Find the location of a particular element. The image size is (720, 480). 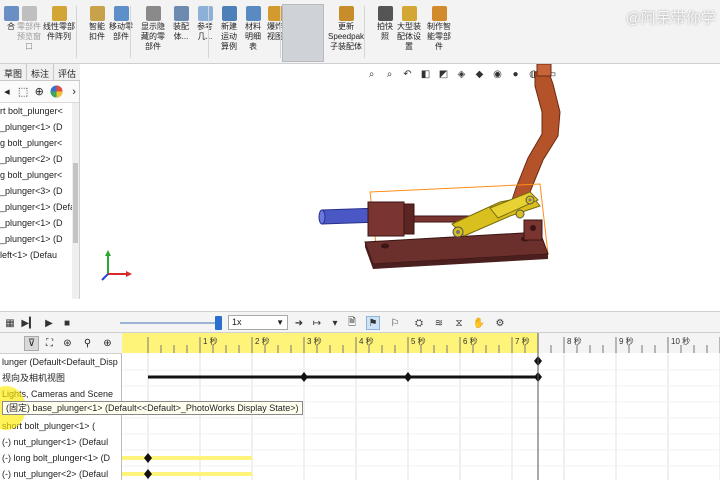

timeline-row-label: (-) nut_plunger<2> (Defaul is located at coordinates (61, 473).